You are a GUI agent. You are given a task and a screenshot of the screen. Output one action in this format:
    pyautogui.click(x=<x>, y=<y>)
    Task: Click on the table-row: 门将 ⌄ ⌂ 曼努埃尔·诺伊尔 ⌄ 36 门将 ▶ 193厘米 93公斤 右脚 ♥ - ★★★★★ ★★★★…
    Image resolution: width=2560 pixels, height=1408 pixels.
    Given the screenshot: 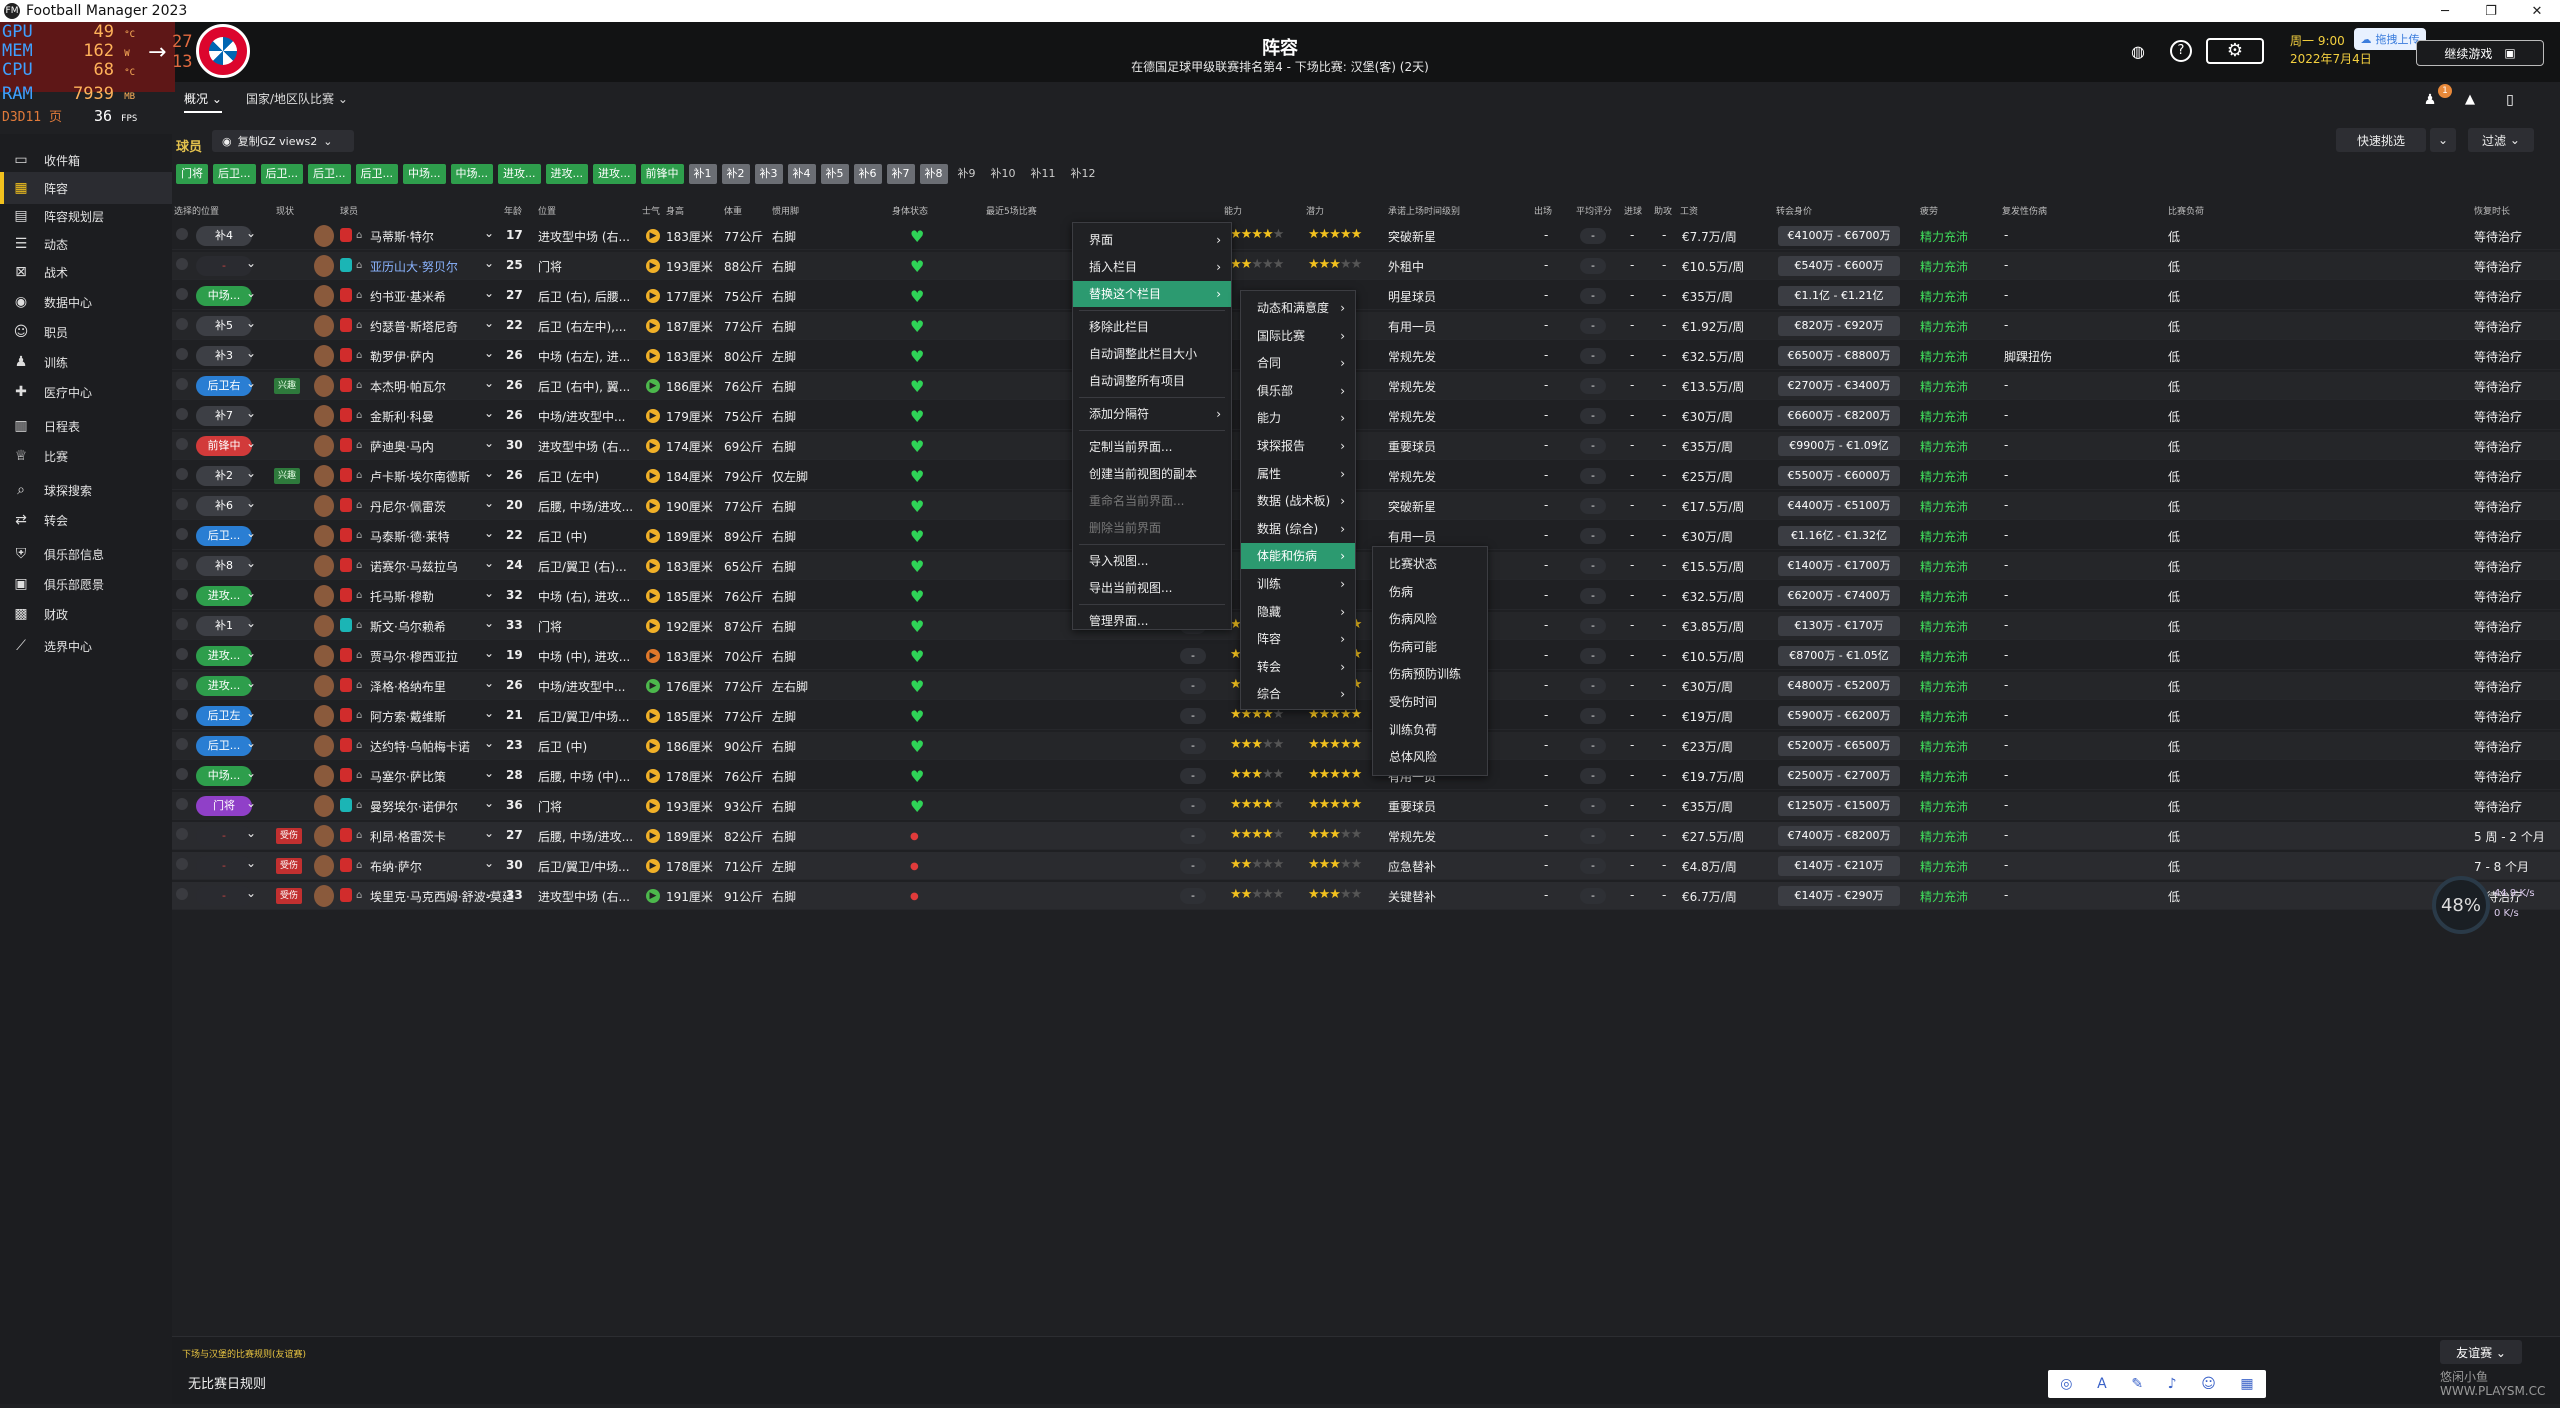 What is the action you would take?
    pyautogui.click(x=1366, y=806)
    